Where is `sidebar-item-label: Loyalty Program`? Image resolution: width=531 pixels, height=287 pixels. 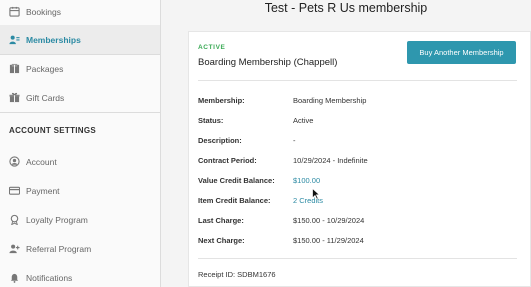 sidebar-item-label: Loyalty Program is located at coordinates (57, 219).